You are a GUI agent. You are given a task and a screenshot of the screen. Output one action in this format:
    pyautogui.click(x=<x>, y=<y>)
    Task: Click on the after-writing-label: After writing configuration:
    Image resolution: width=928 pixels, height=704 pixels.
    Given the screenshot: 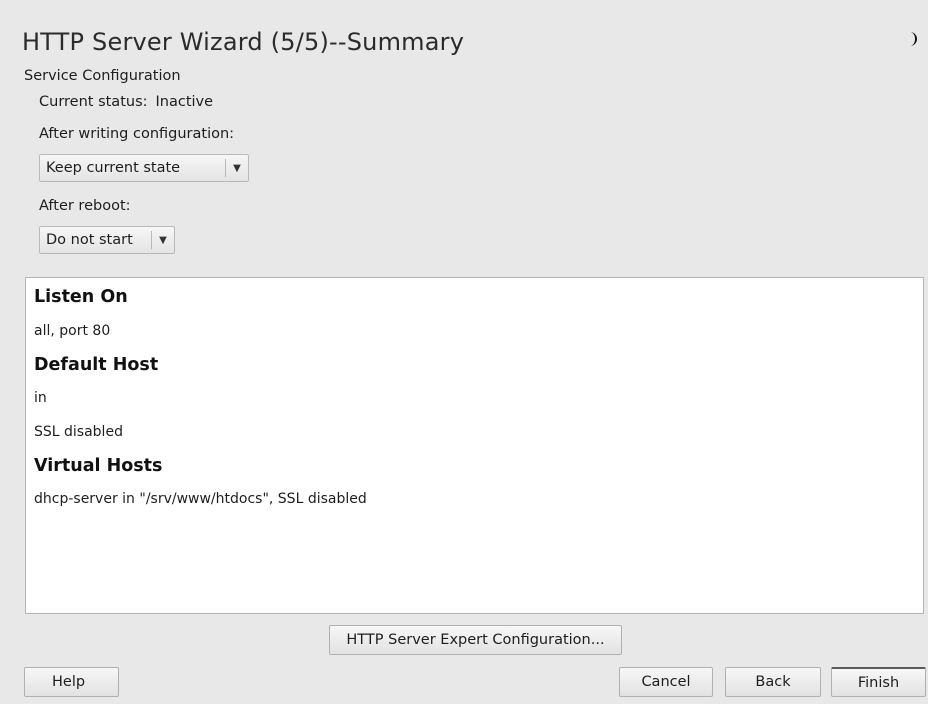 What is the action you would take?
    pyautogui.click(x=137, y=134)
    